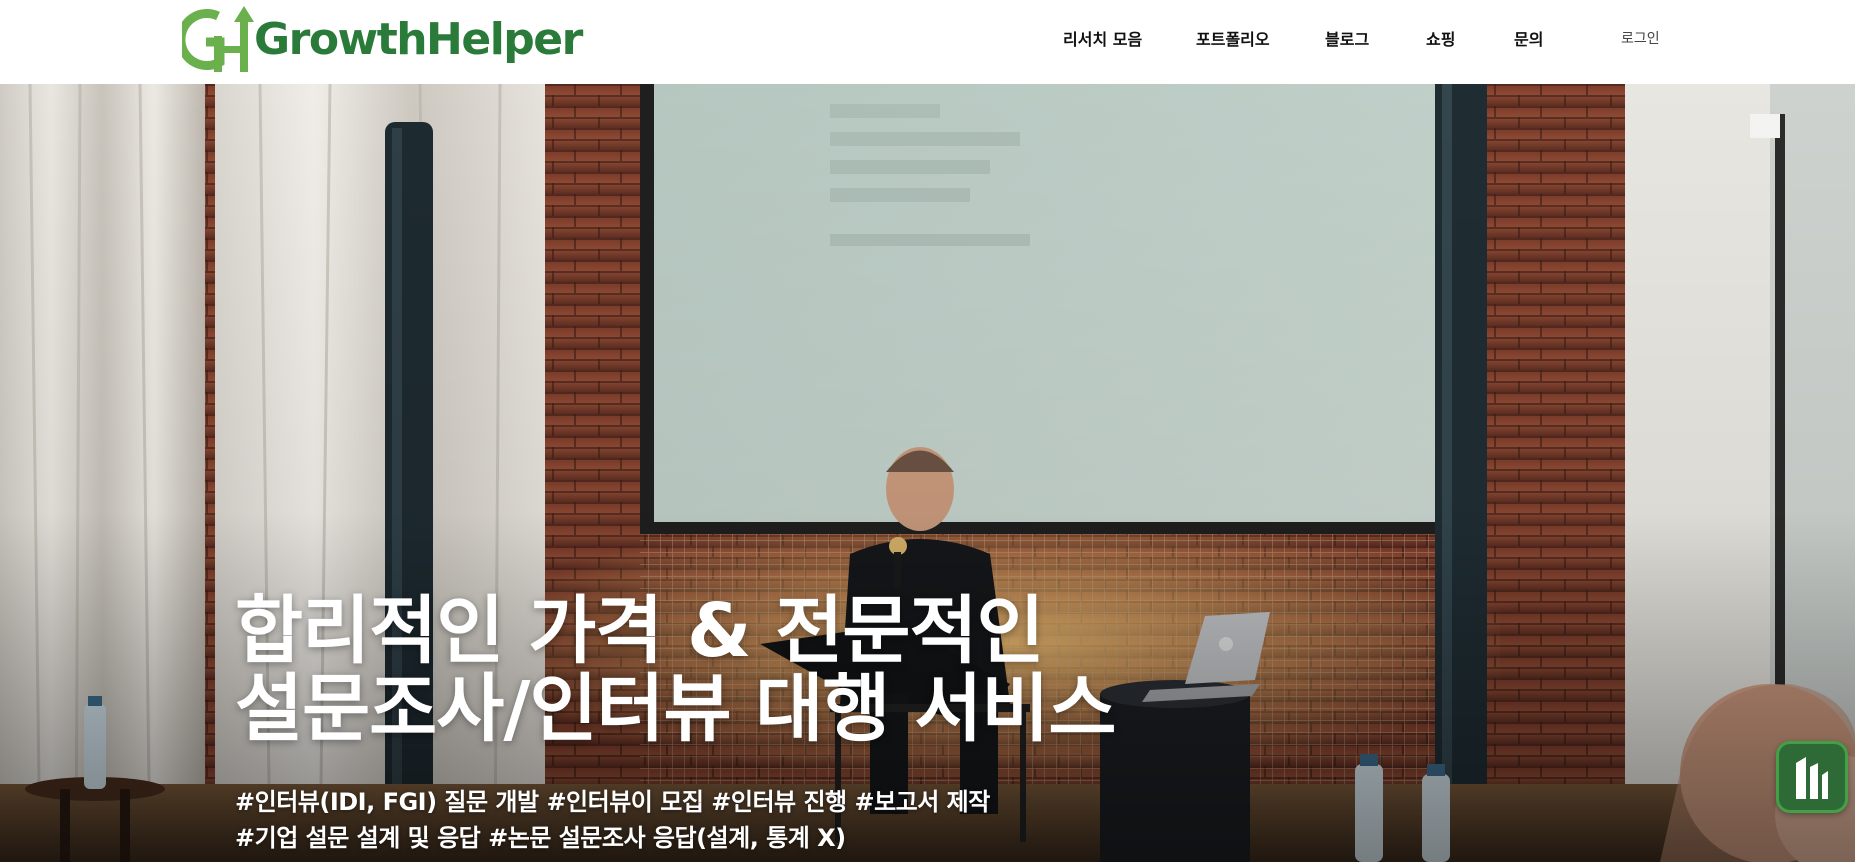 The image size is (1855, 862). Describe the element at coordinates (218, 39) in the screenshot. I see `logo-gh-icon` at that location.